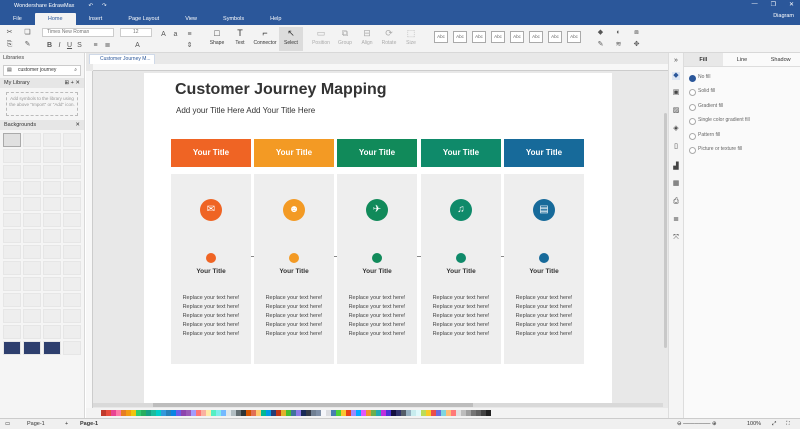  I want to click on search-icon: ⌕, so click(75, 70).